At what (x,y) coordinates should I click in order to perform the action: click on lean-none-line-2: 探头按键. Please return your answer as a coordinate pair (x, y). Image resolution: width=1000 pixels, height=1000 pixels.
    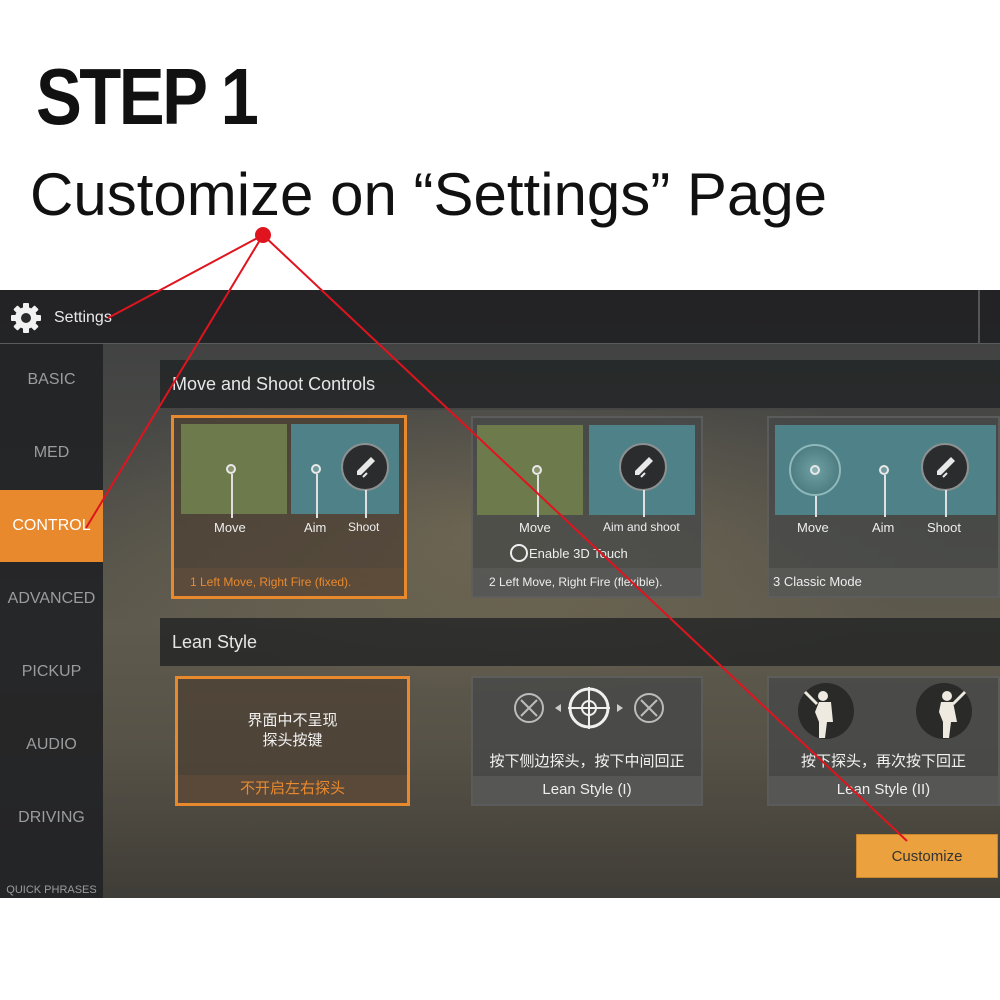
    Looking at the image, I should click on (292, 740).